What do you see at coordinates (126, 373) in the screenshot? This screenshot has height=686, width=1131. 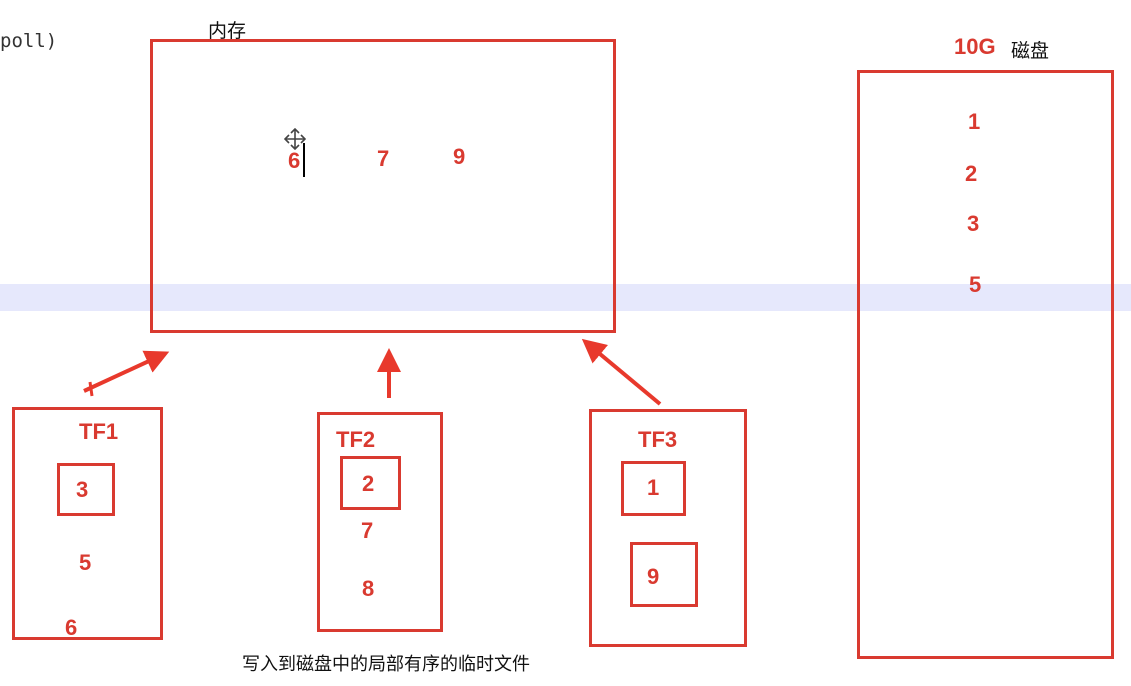 I see `arrow-tf1-to-memory` at bounding box center [126, 373].